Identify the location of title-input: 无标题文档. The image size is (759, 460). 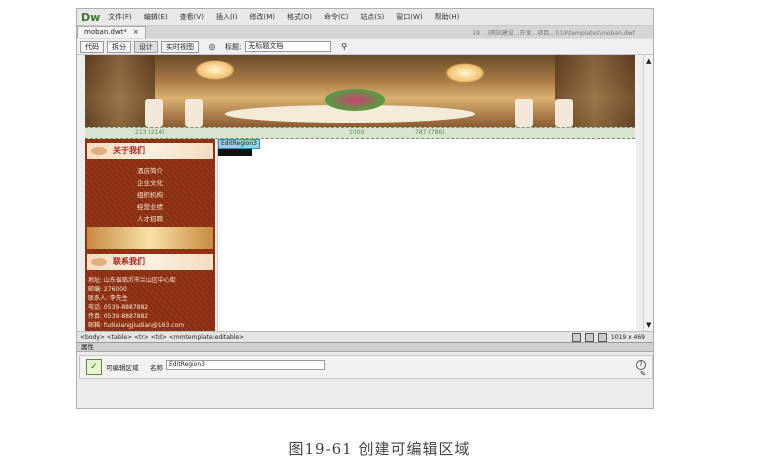
(288, 46).